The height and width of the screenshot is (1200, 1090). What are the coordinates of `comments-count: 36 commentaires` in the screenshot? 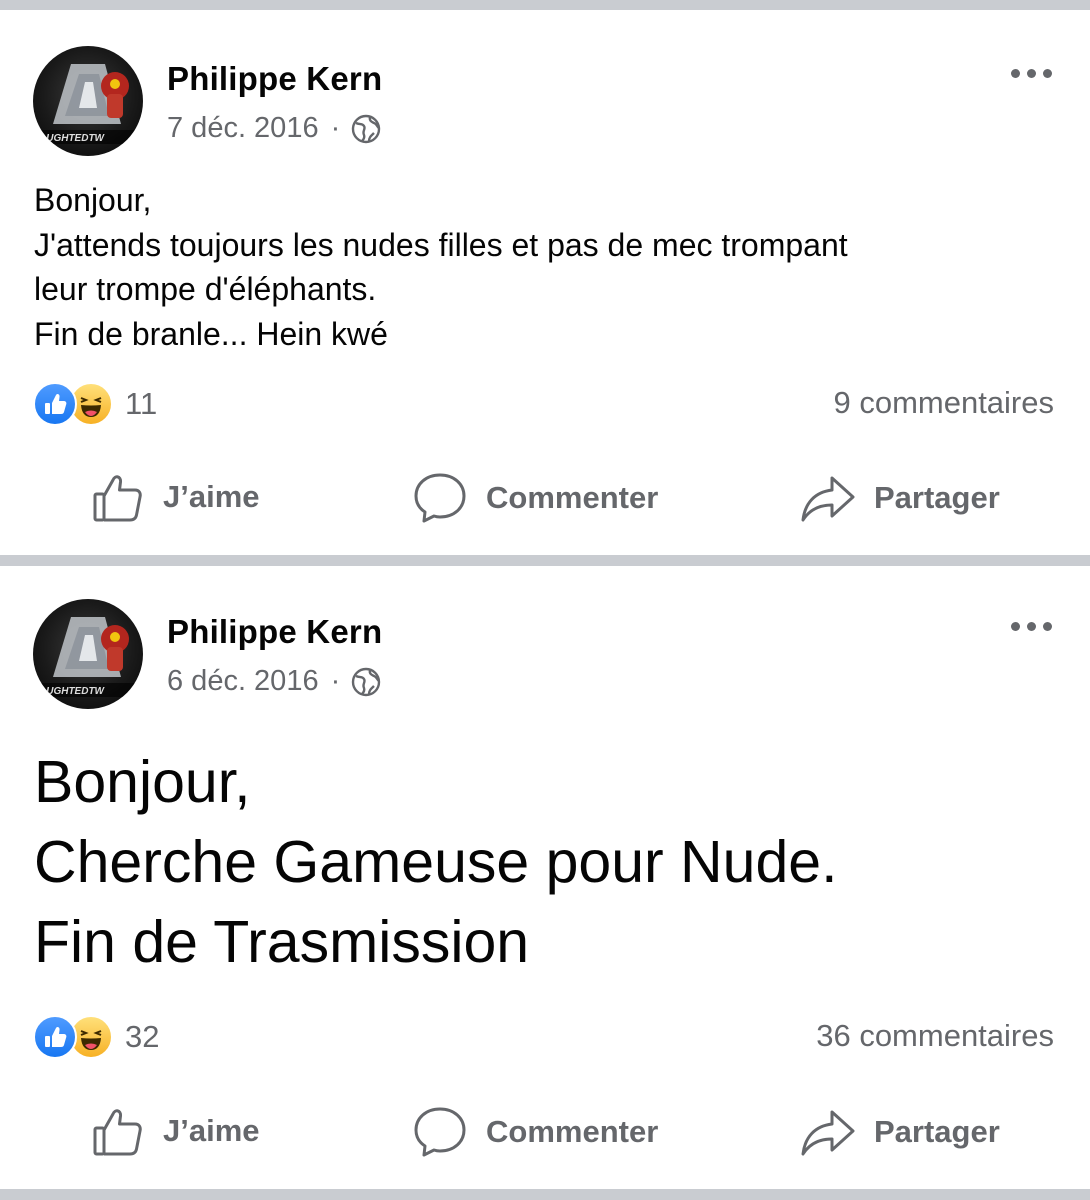 It's located at (935, 1036).